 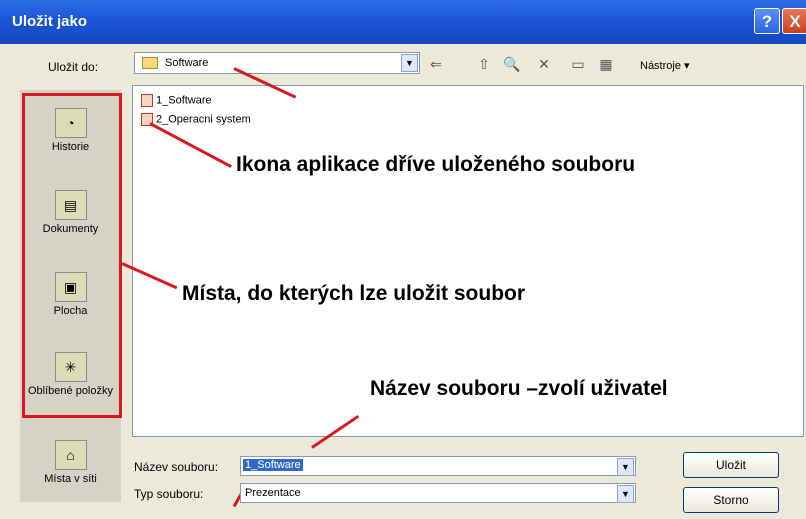 I want to click on presentation-file-icon, so click(x=147, y=100).